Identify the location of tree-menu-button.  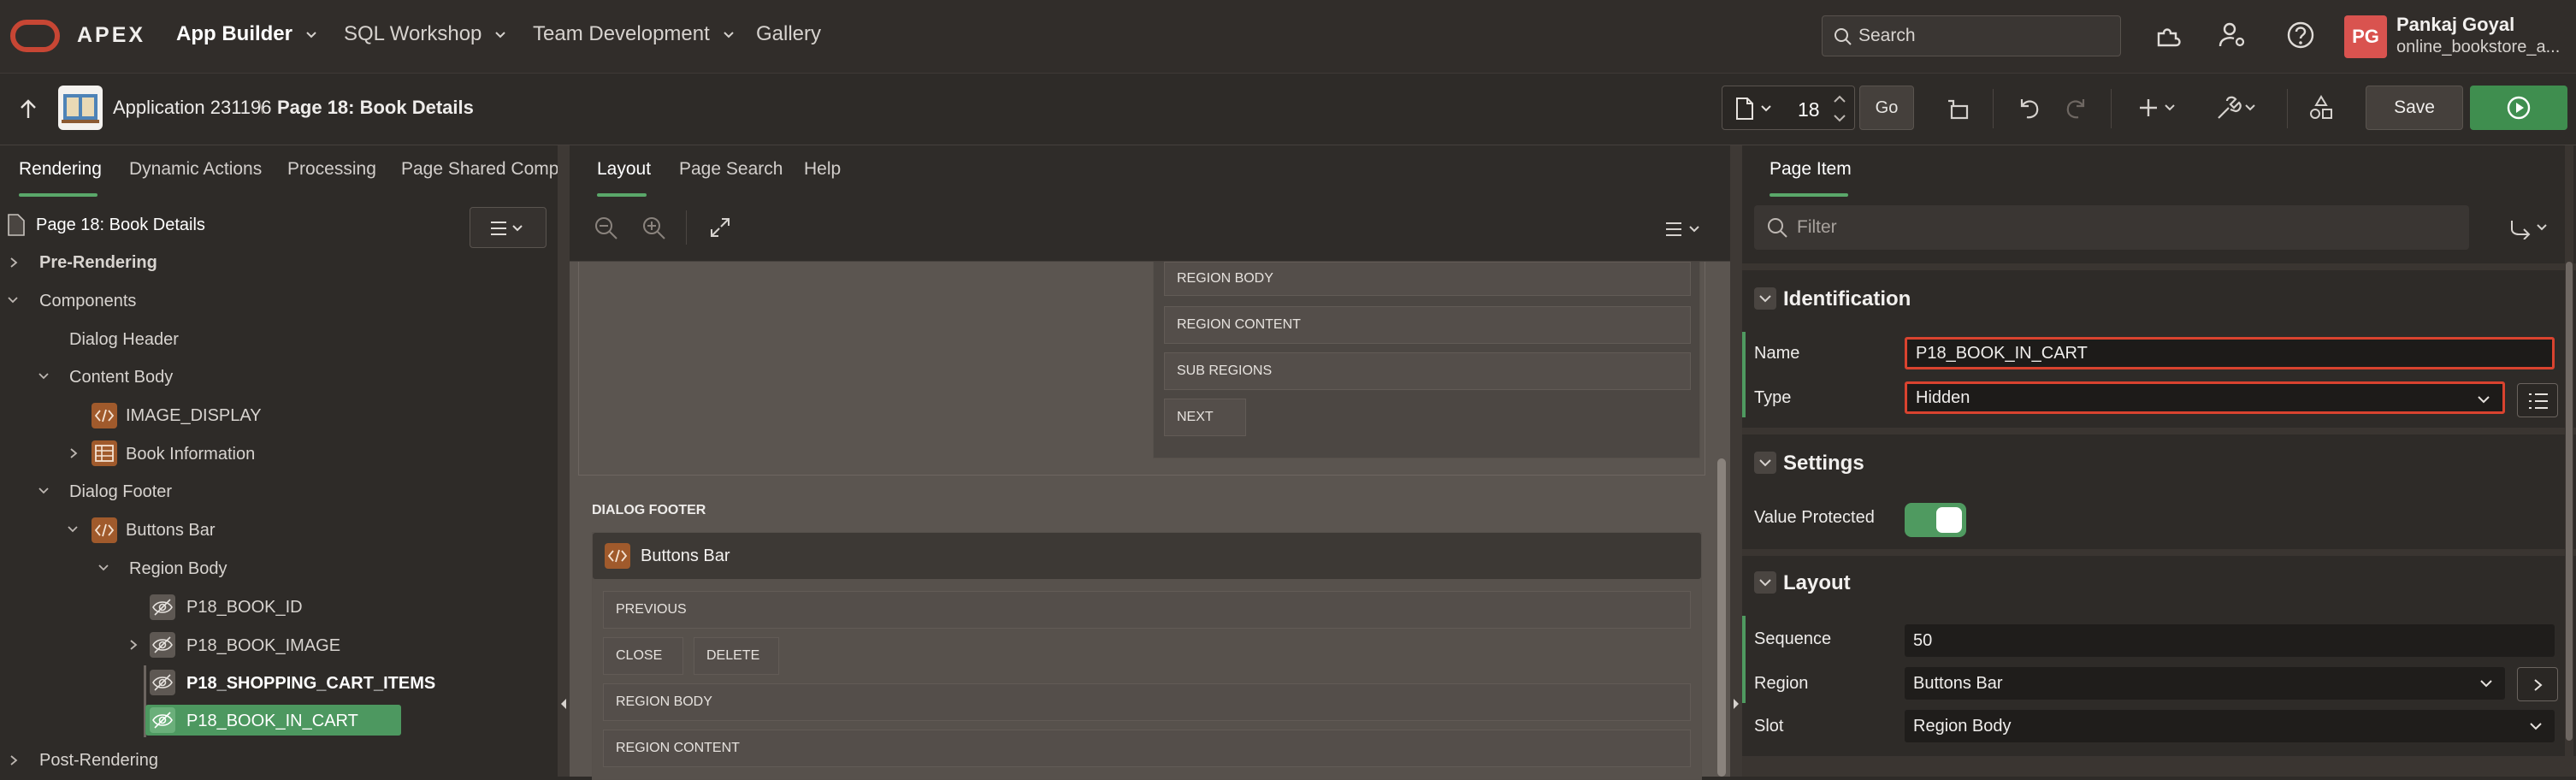
(508, 227).